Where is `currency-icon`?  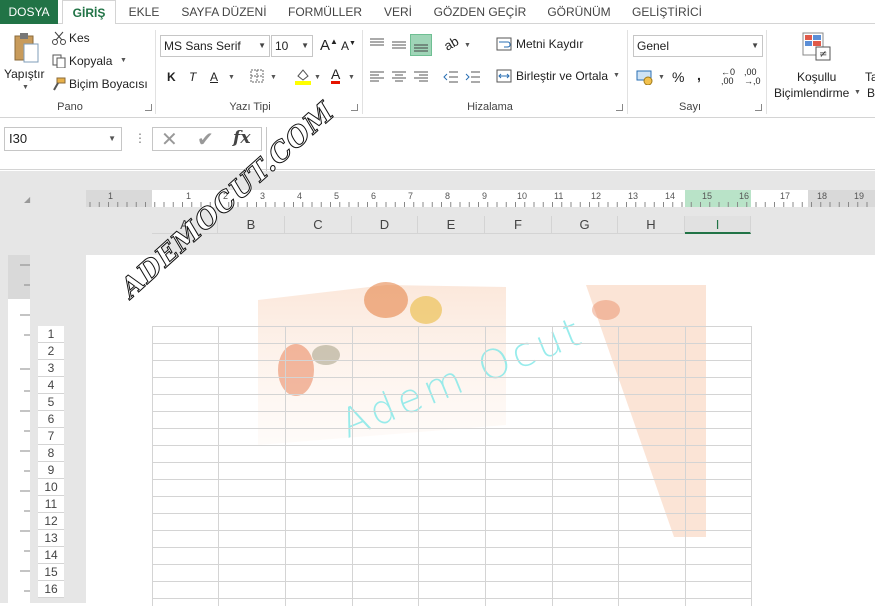 currency-icon is located at coordinates (645, 77).